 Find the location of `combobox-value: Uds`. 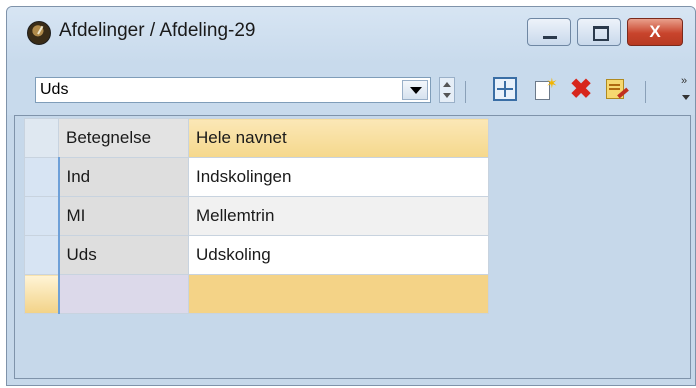

combobox-value: Uds is located at coordinates (54, 89).